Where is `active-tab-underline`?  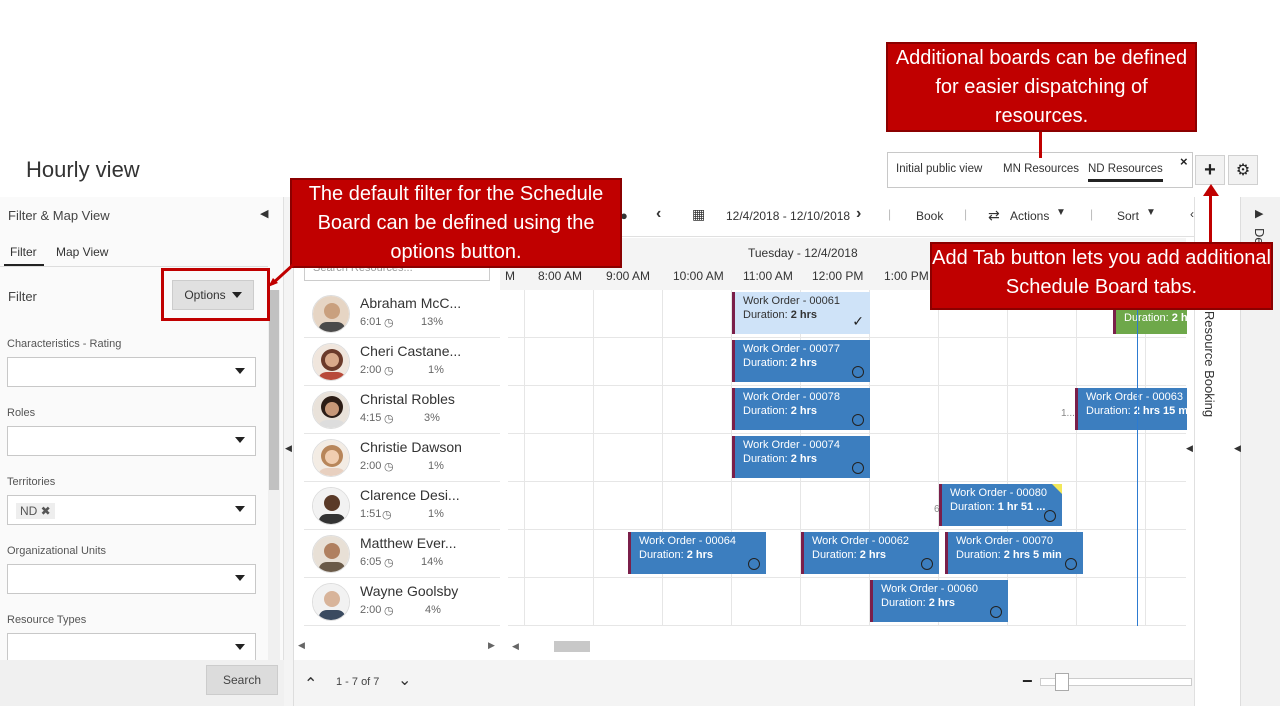
active-tab-underline is located at coordinates (24, 265).